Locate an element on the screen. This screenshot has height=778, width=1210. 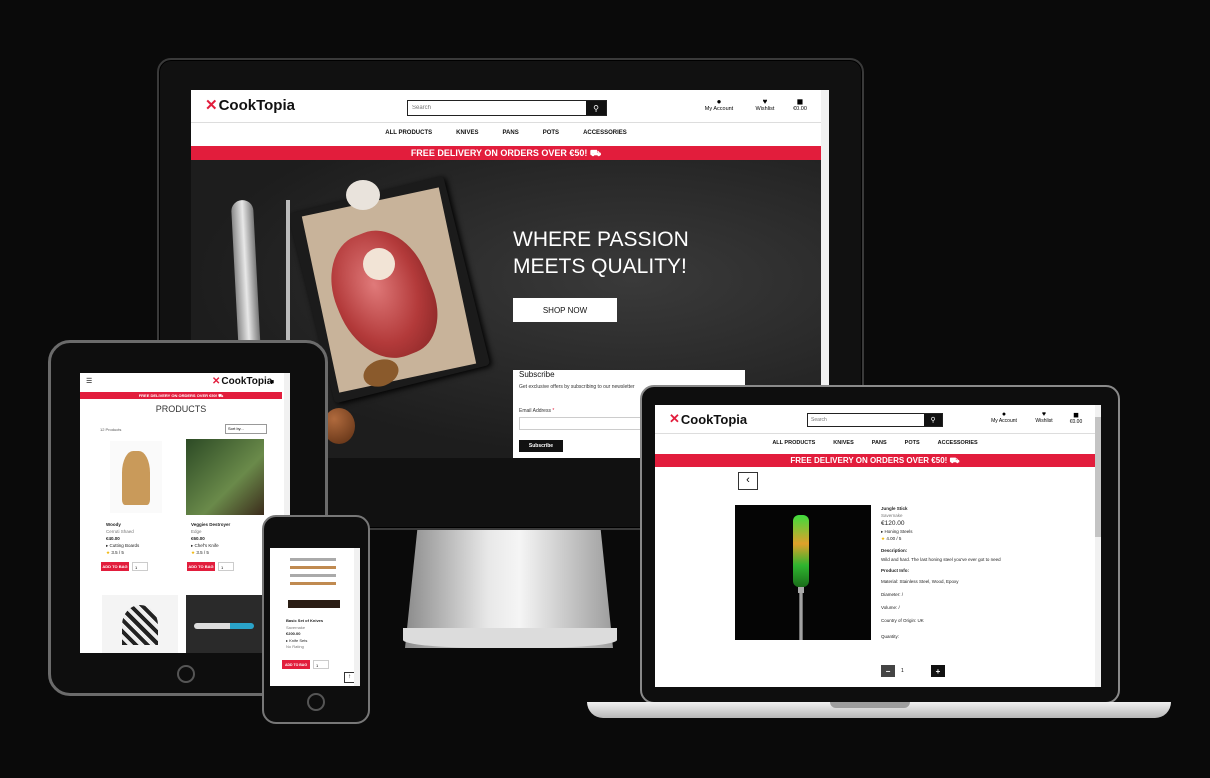
monitor-foot is located at coordinates (510, 638).